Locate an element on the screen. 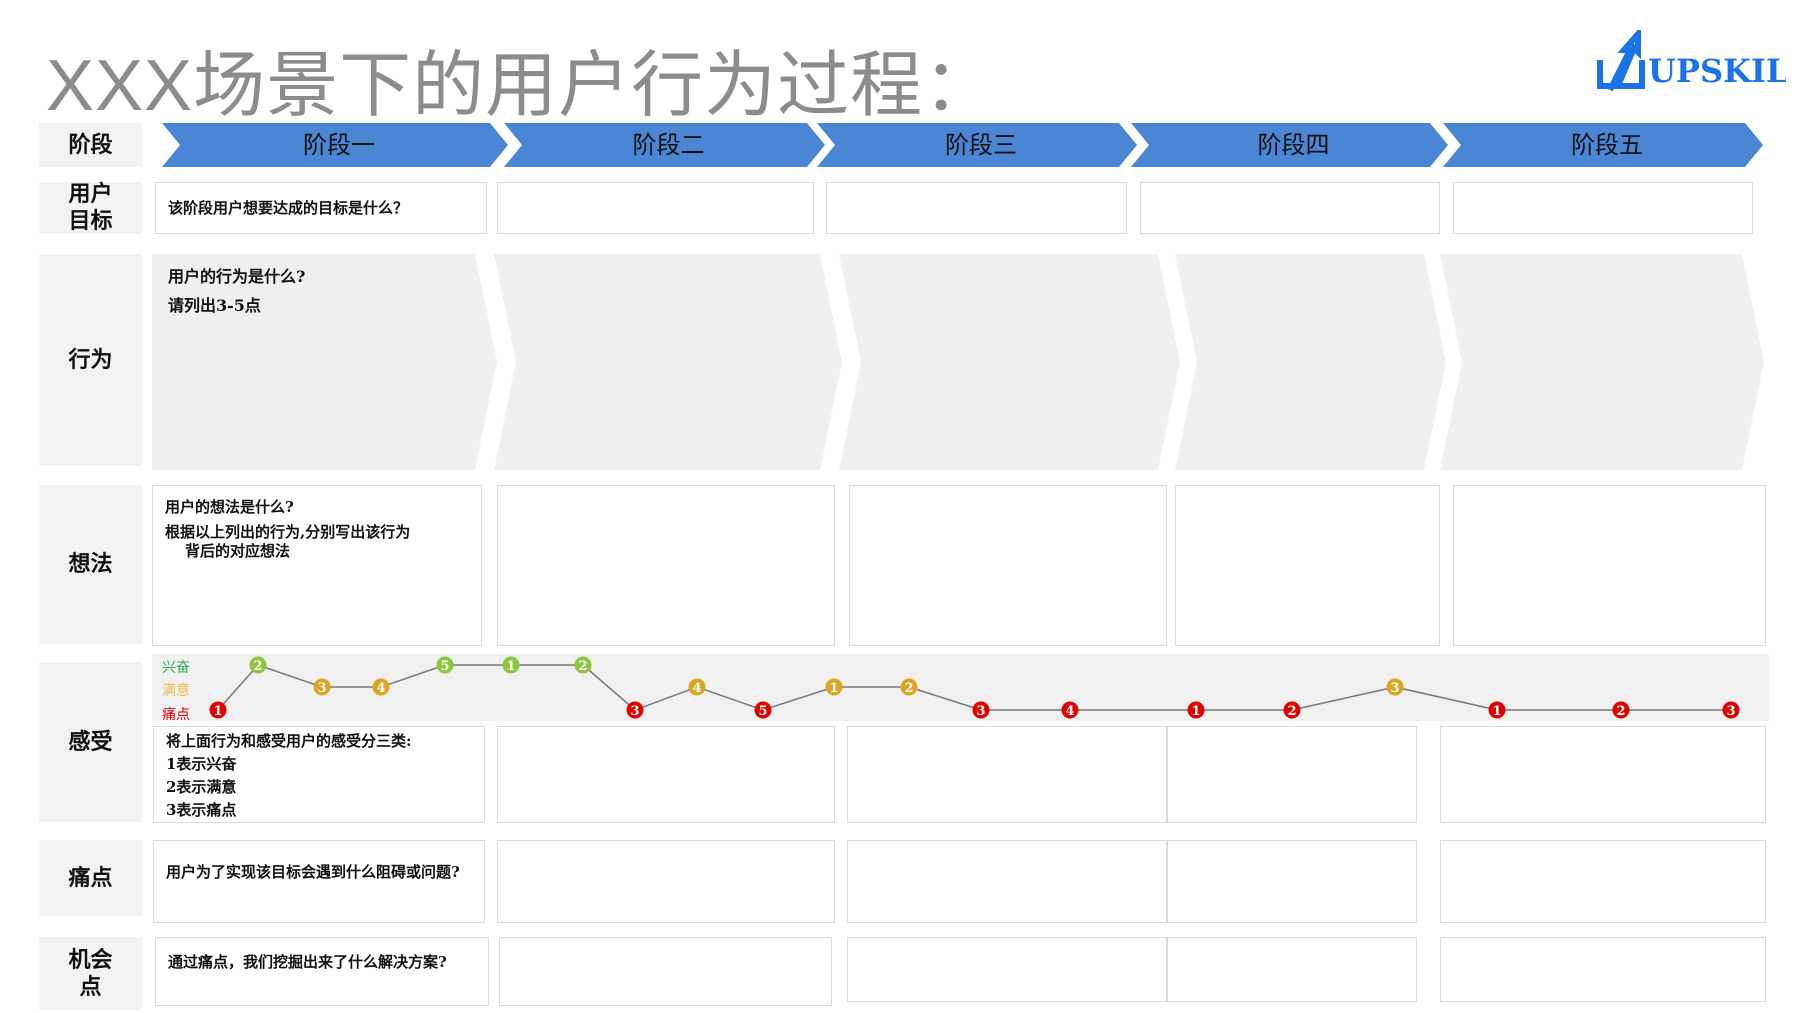 This screenshot has height=1013, width=1800. feelings-line4: 3表示痛点 is located at coordinates (201, 810).